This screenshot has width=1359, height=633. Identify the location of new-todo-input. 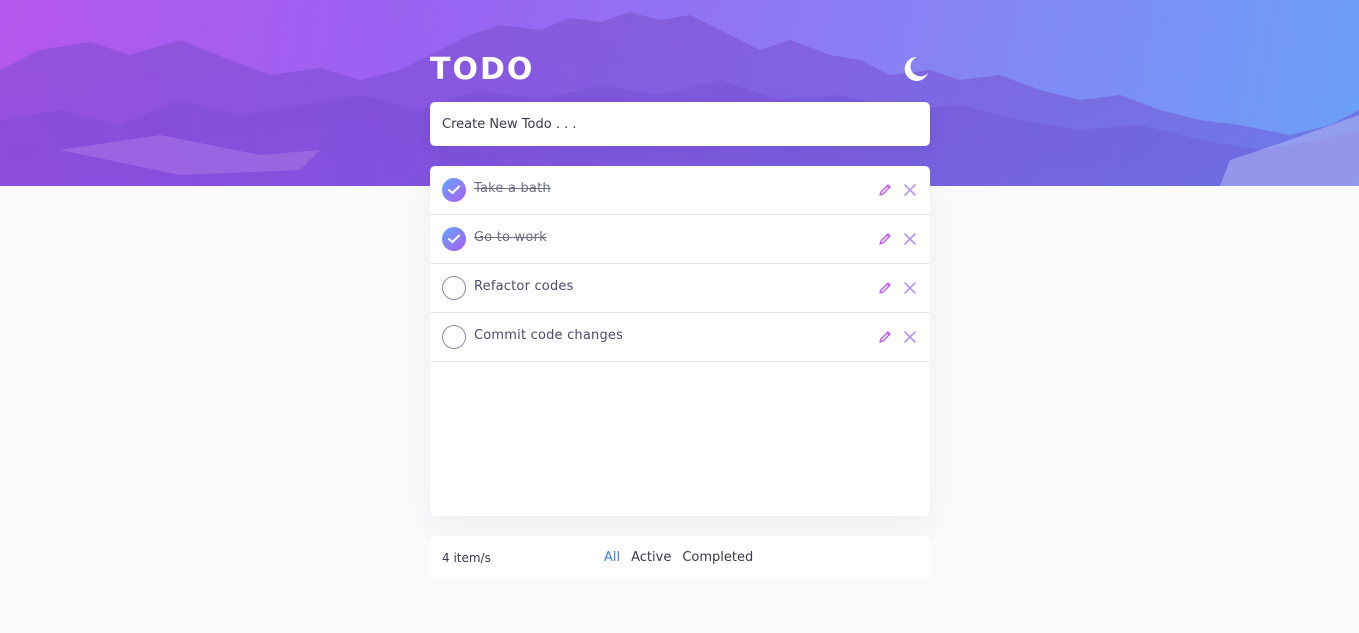
(680, 124).